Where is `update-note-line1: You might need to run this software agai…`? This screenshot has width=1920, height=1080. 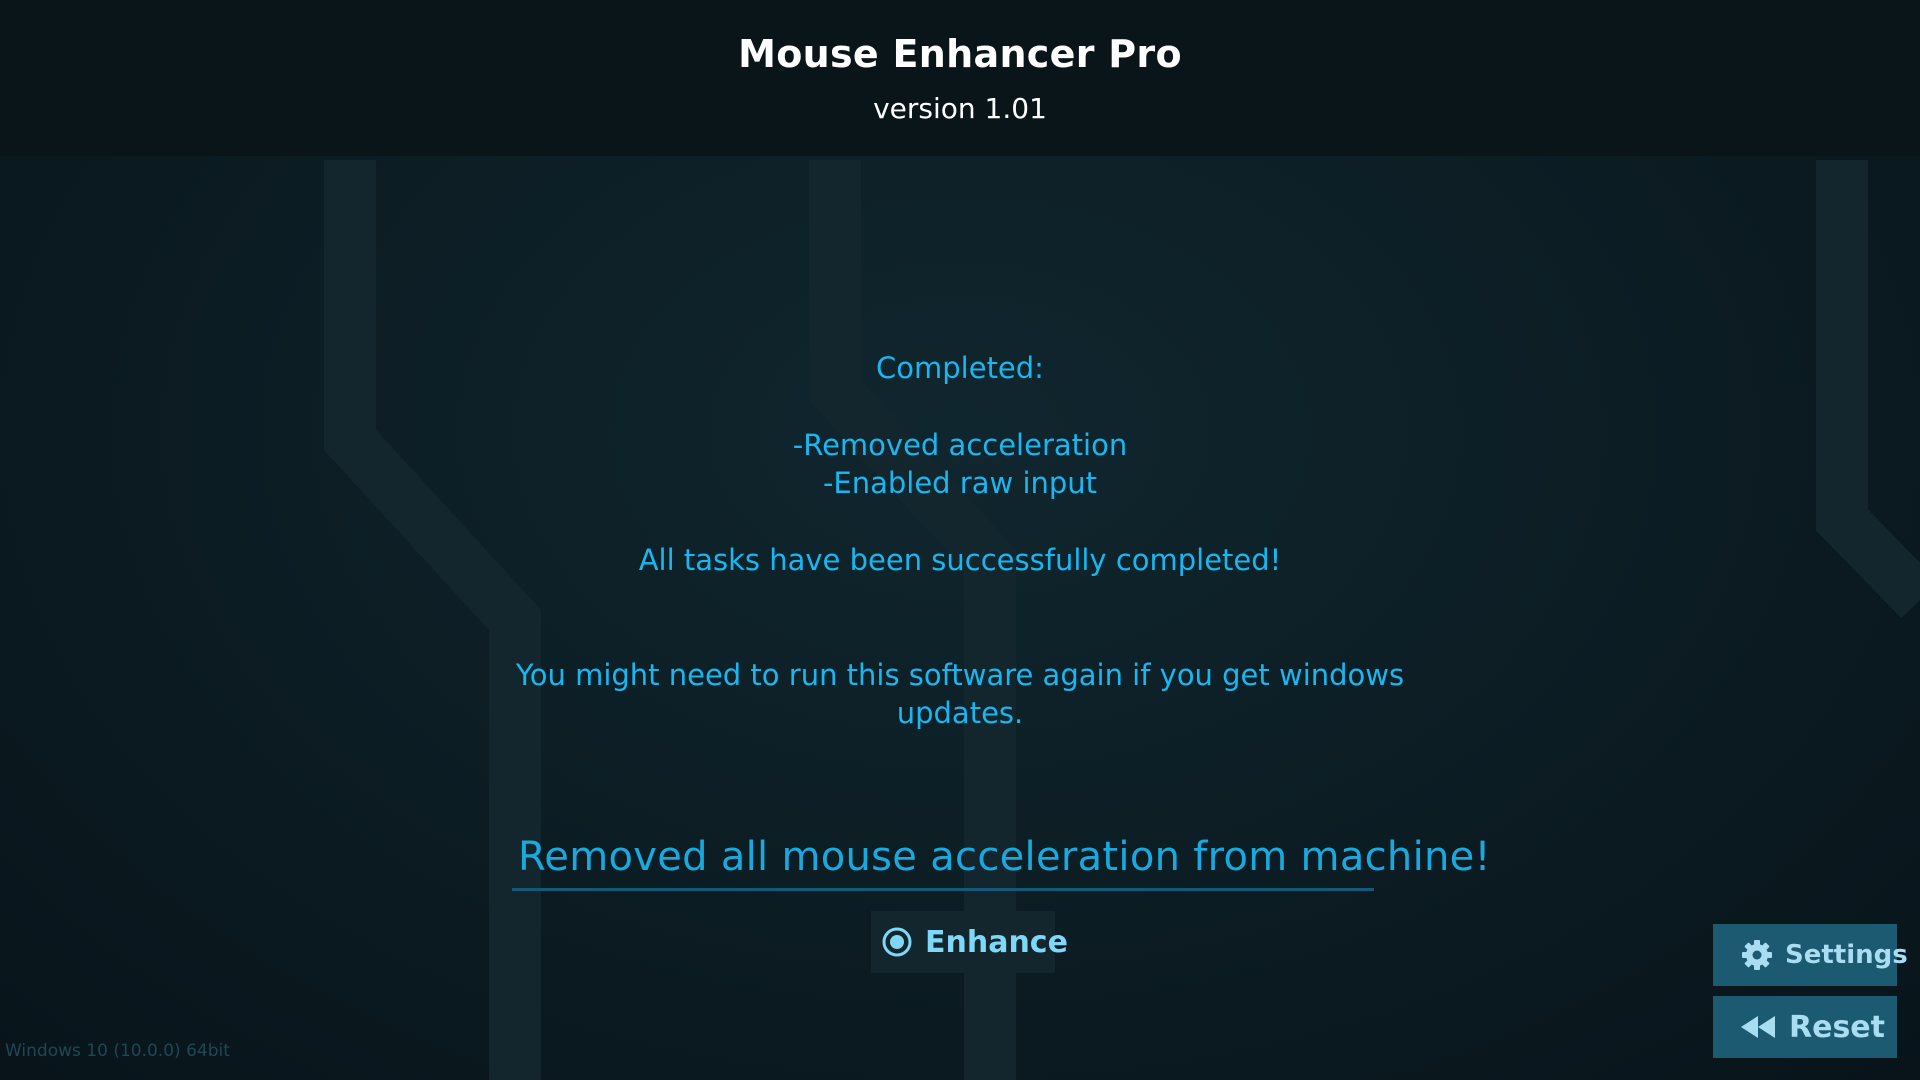 update-note-line1: You might need to run this software agai… is located at coordinates (960, 675).